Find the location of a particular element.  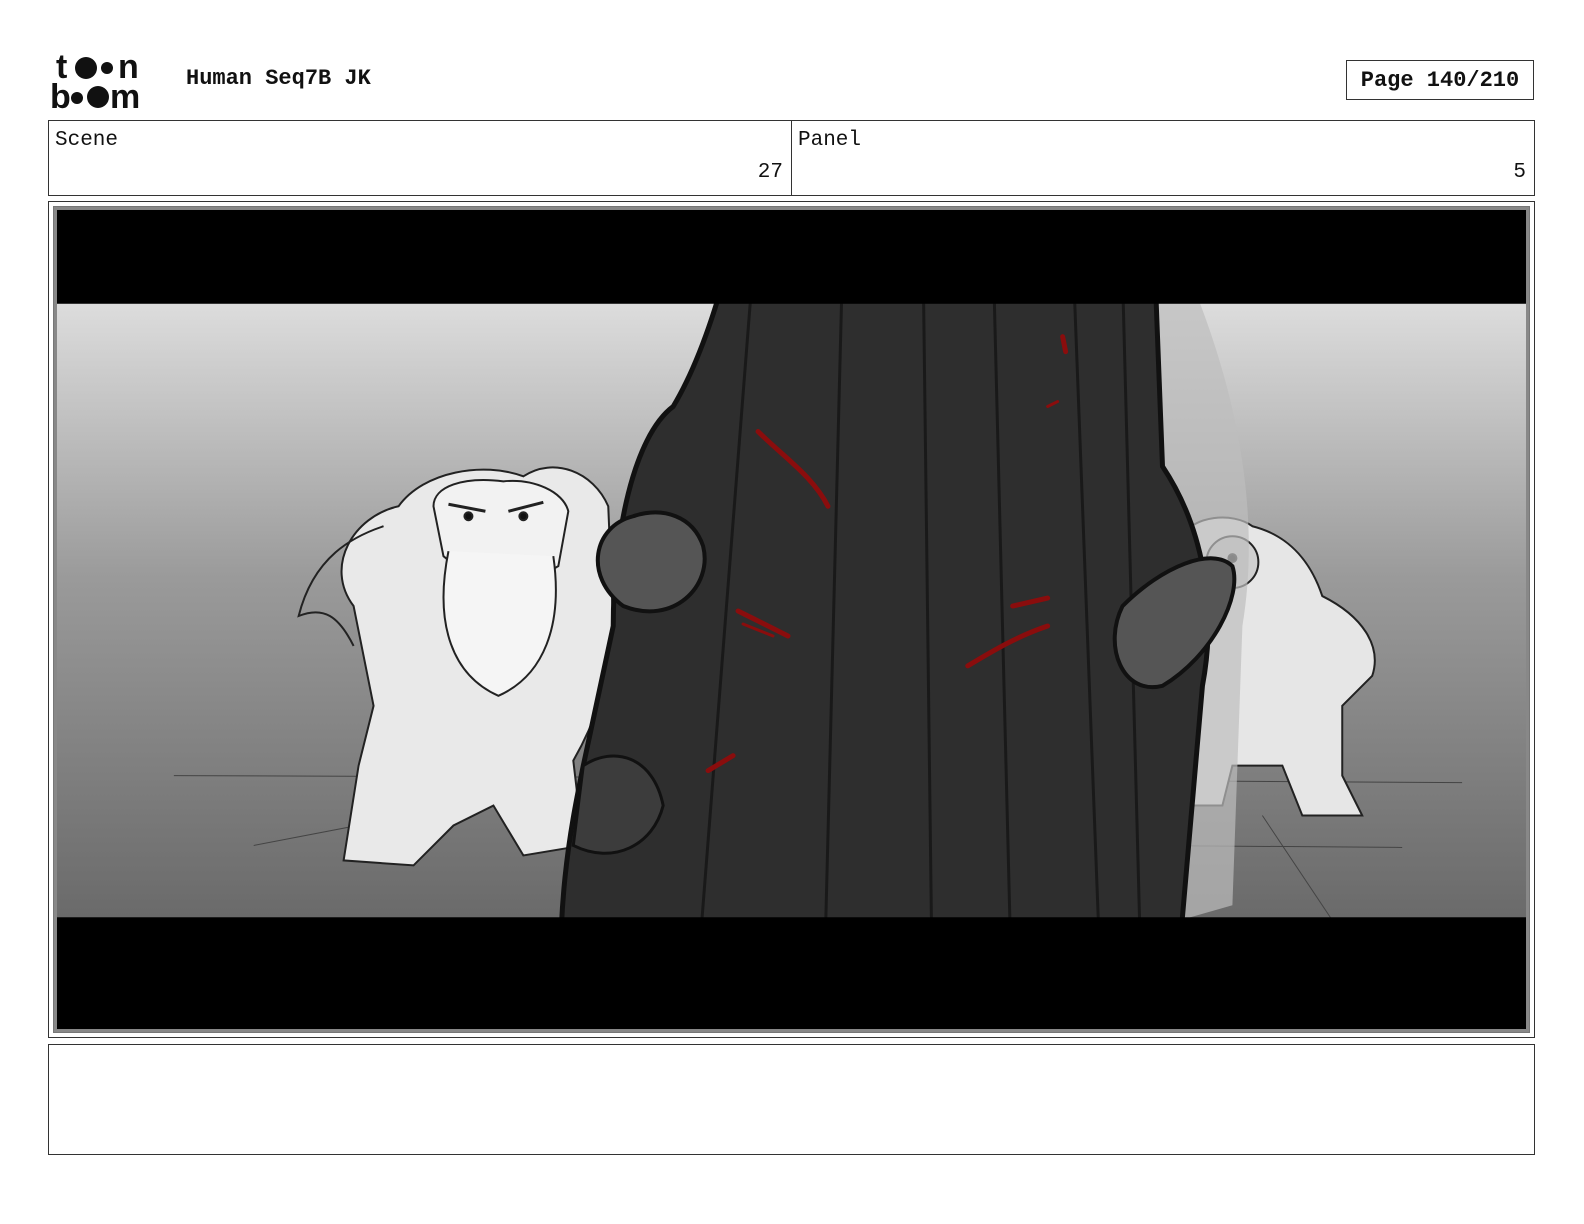

notes-box is located at coordinates (791, 1099).